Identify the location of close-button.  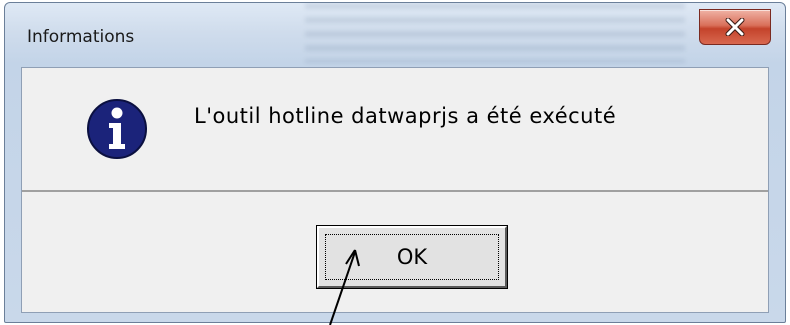
(735, 27).